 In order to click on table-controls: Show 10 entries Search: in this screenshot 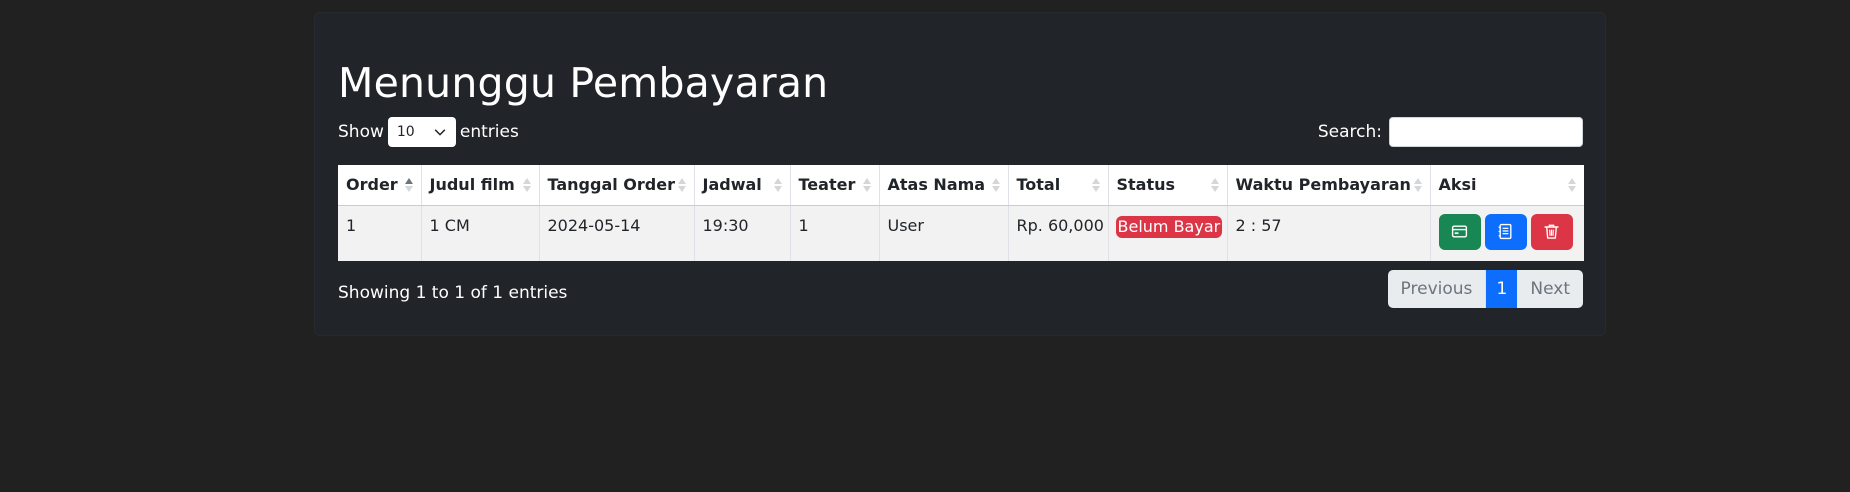, I will do `click(960, 133)`.